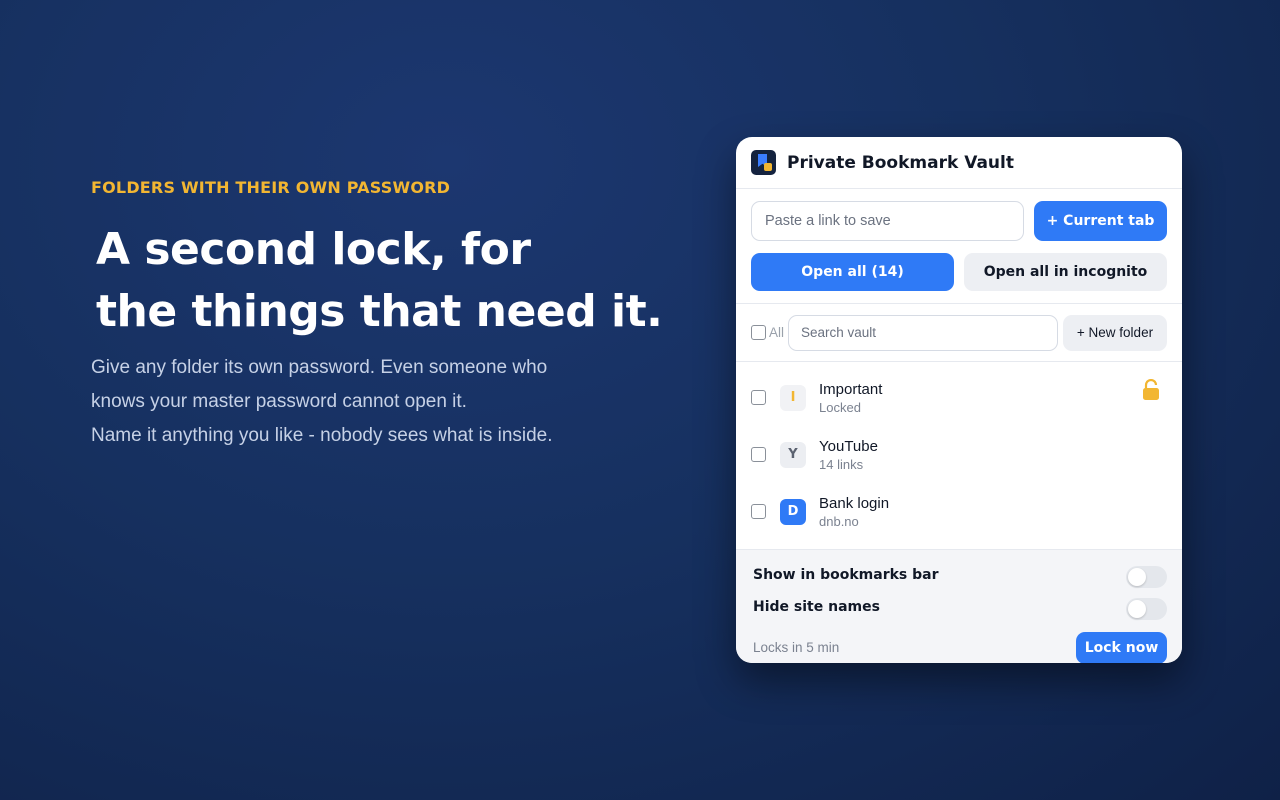 This screenshot has width=1280, height=800. Describe the element at coordinates (1146, 577) in the screenshot. I see `show-bookmarks-bar-toggle` at that location.